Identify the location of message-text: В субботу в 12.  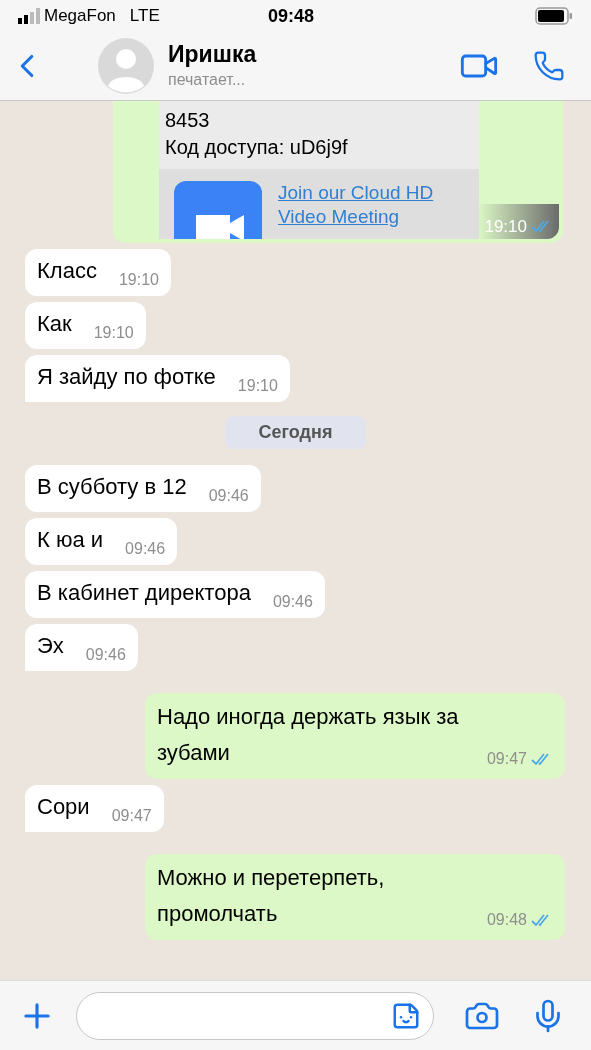
(112, 487).